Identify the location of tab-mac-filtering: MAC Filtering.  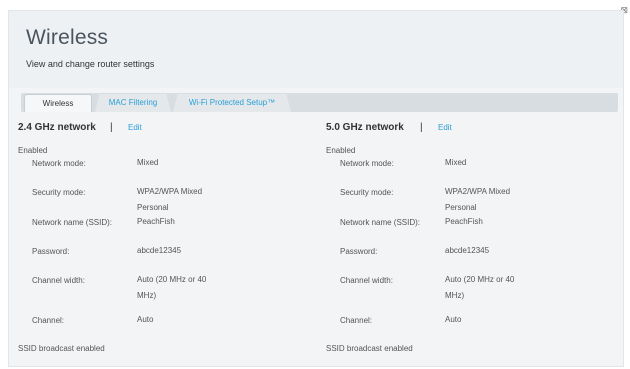
(133, 103).